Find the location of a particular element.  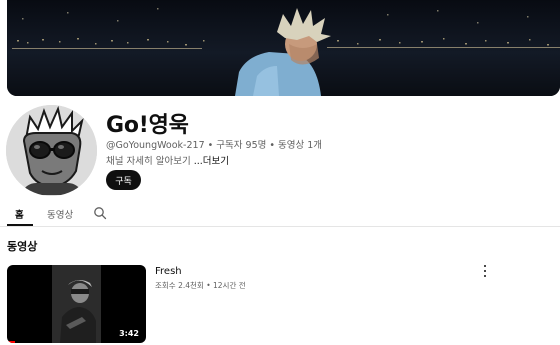

channel-tabs: 홈 동영상 is located at coordinates (280, 215).